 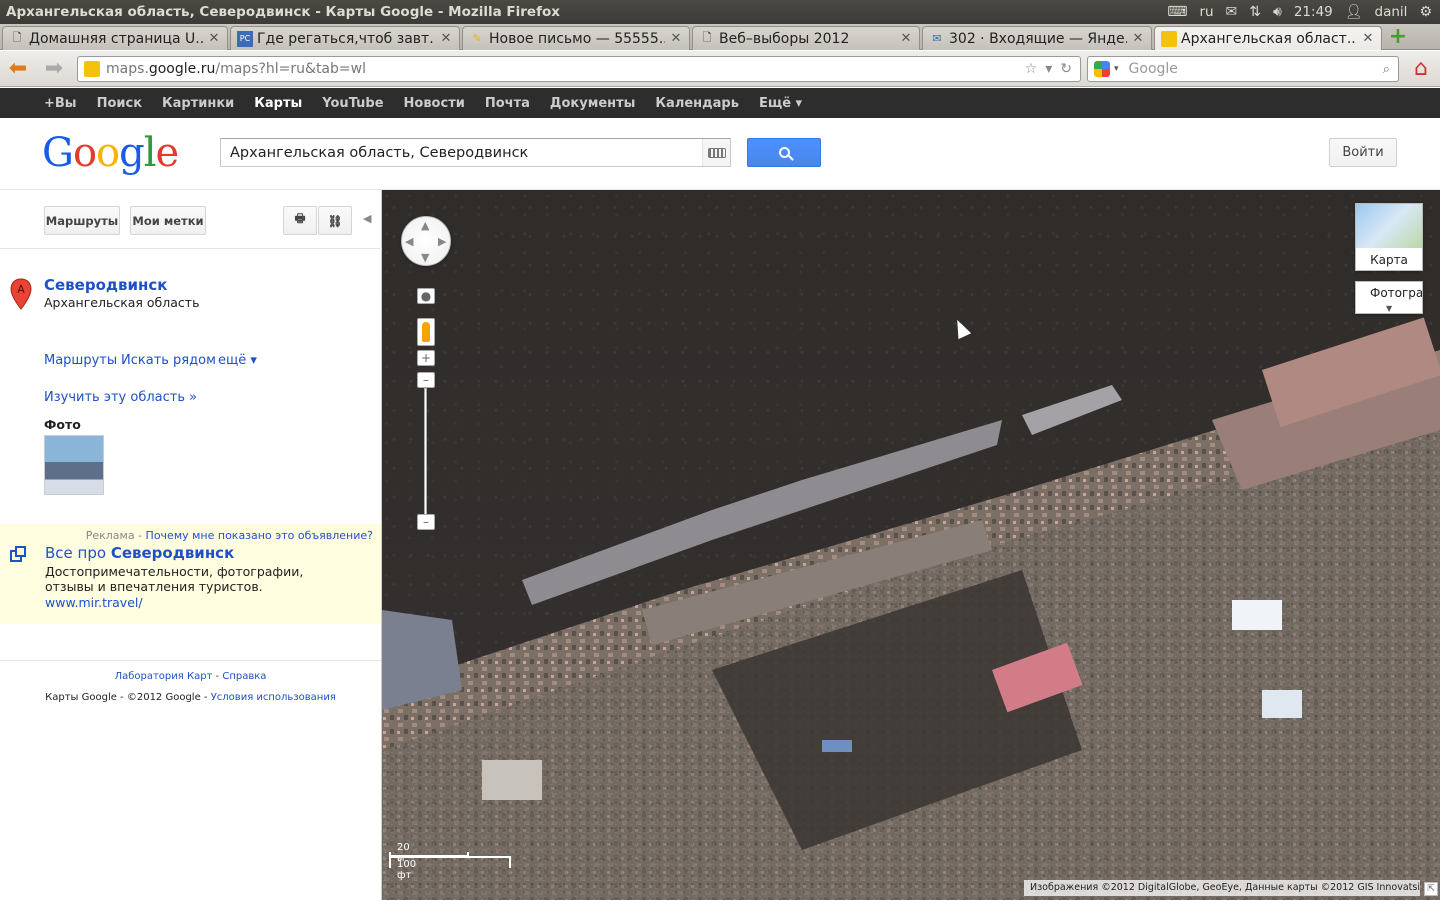 I want to click on tab: ✉ 302 · Входящие — Янде... ✕, so click(x=1037, y=38).